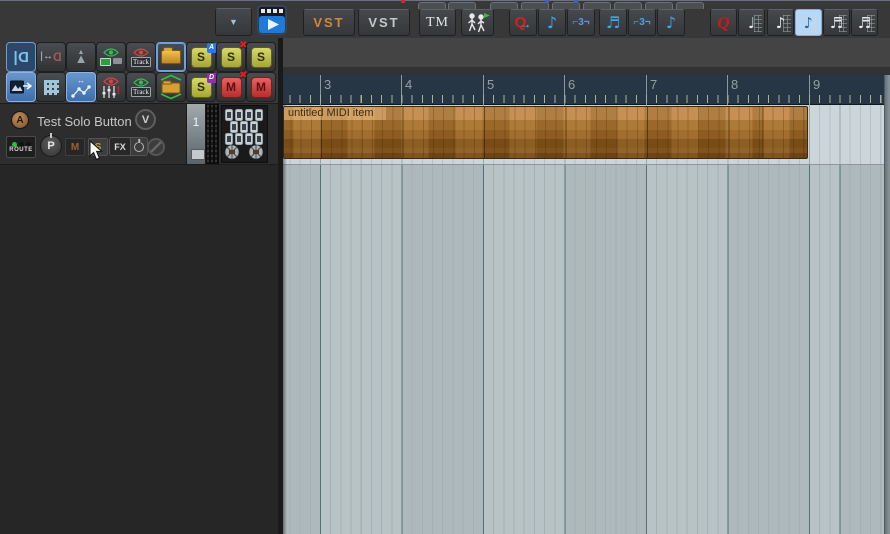 The height and width of the screenshot is (534, 890). I want to click on fx-button: FX, so click(120, 146).